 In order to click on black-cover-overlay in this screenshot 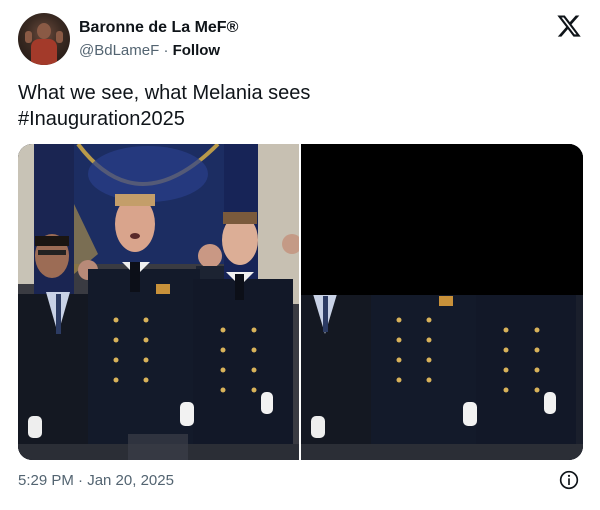, I will do `click(442, 219)`.